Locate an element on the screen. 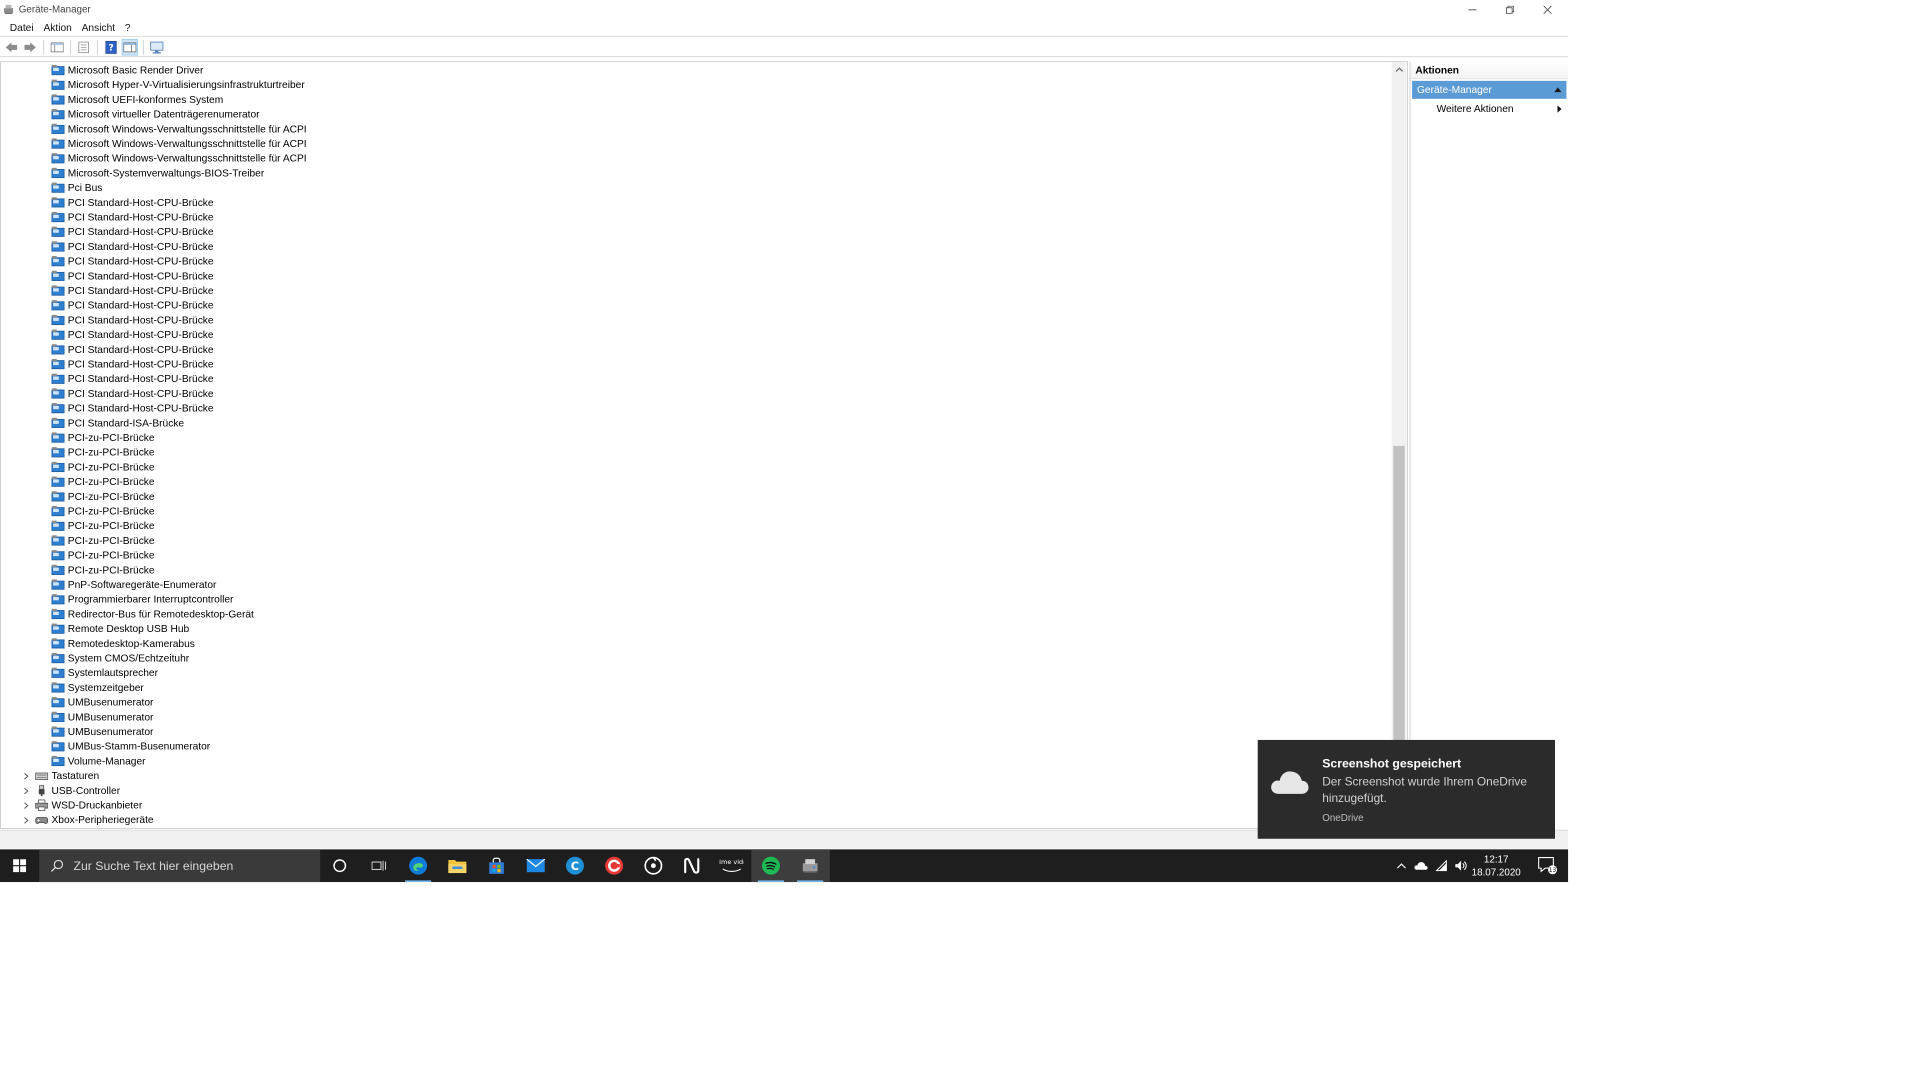 The height and width of the screenshot is (1080, 1920). system-device-icon is located at coordinates (58, 187).